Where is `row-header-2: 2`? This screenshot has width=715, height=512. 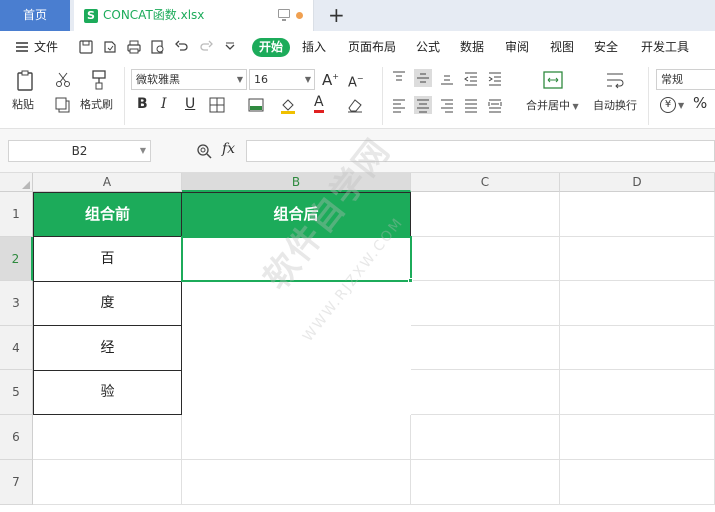
row-header-2: 2 is located at coordinates (16, 259).